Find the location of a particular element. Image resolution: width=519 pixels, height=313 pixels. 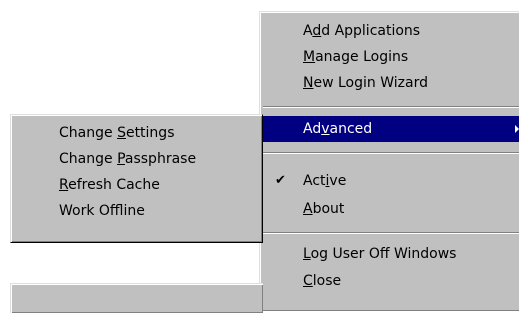

menu-item-refresh-cache: Refresh Cache is located at coordinates (136, 185).